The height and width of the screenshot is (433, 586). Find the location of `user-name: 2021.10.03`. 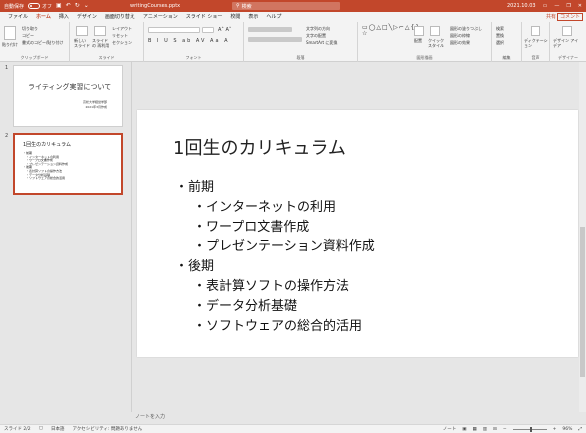

user-name: 2021.10.03 is located at coordinates (521, 6).